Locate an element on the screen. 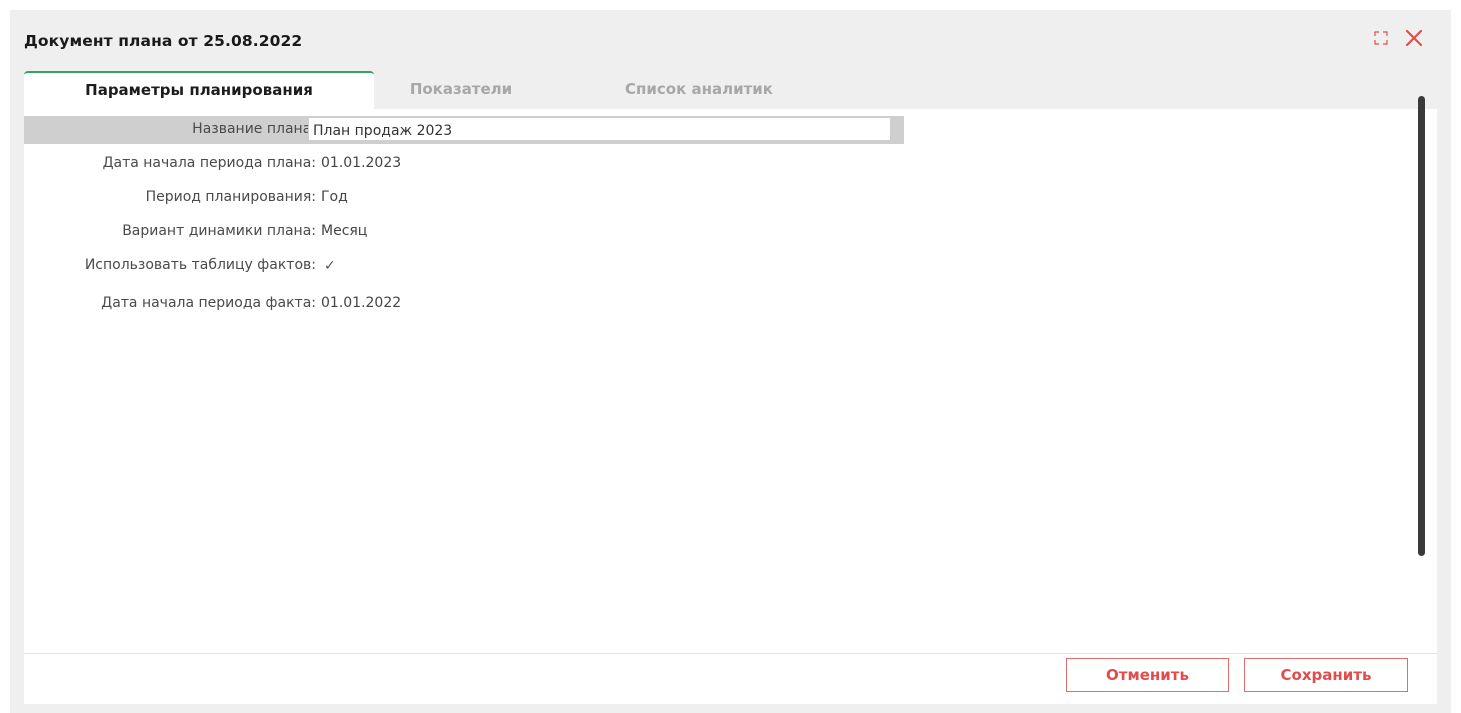 Image resolution: width=1461 pixels, height=713 pixels. close-icon is located at coordinates (1414, 38).